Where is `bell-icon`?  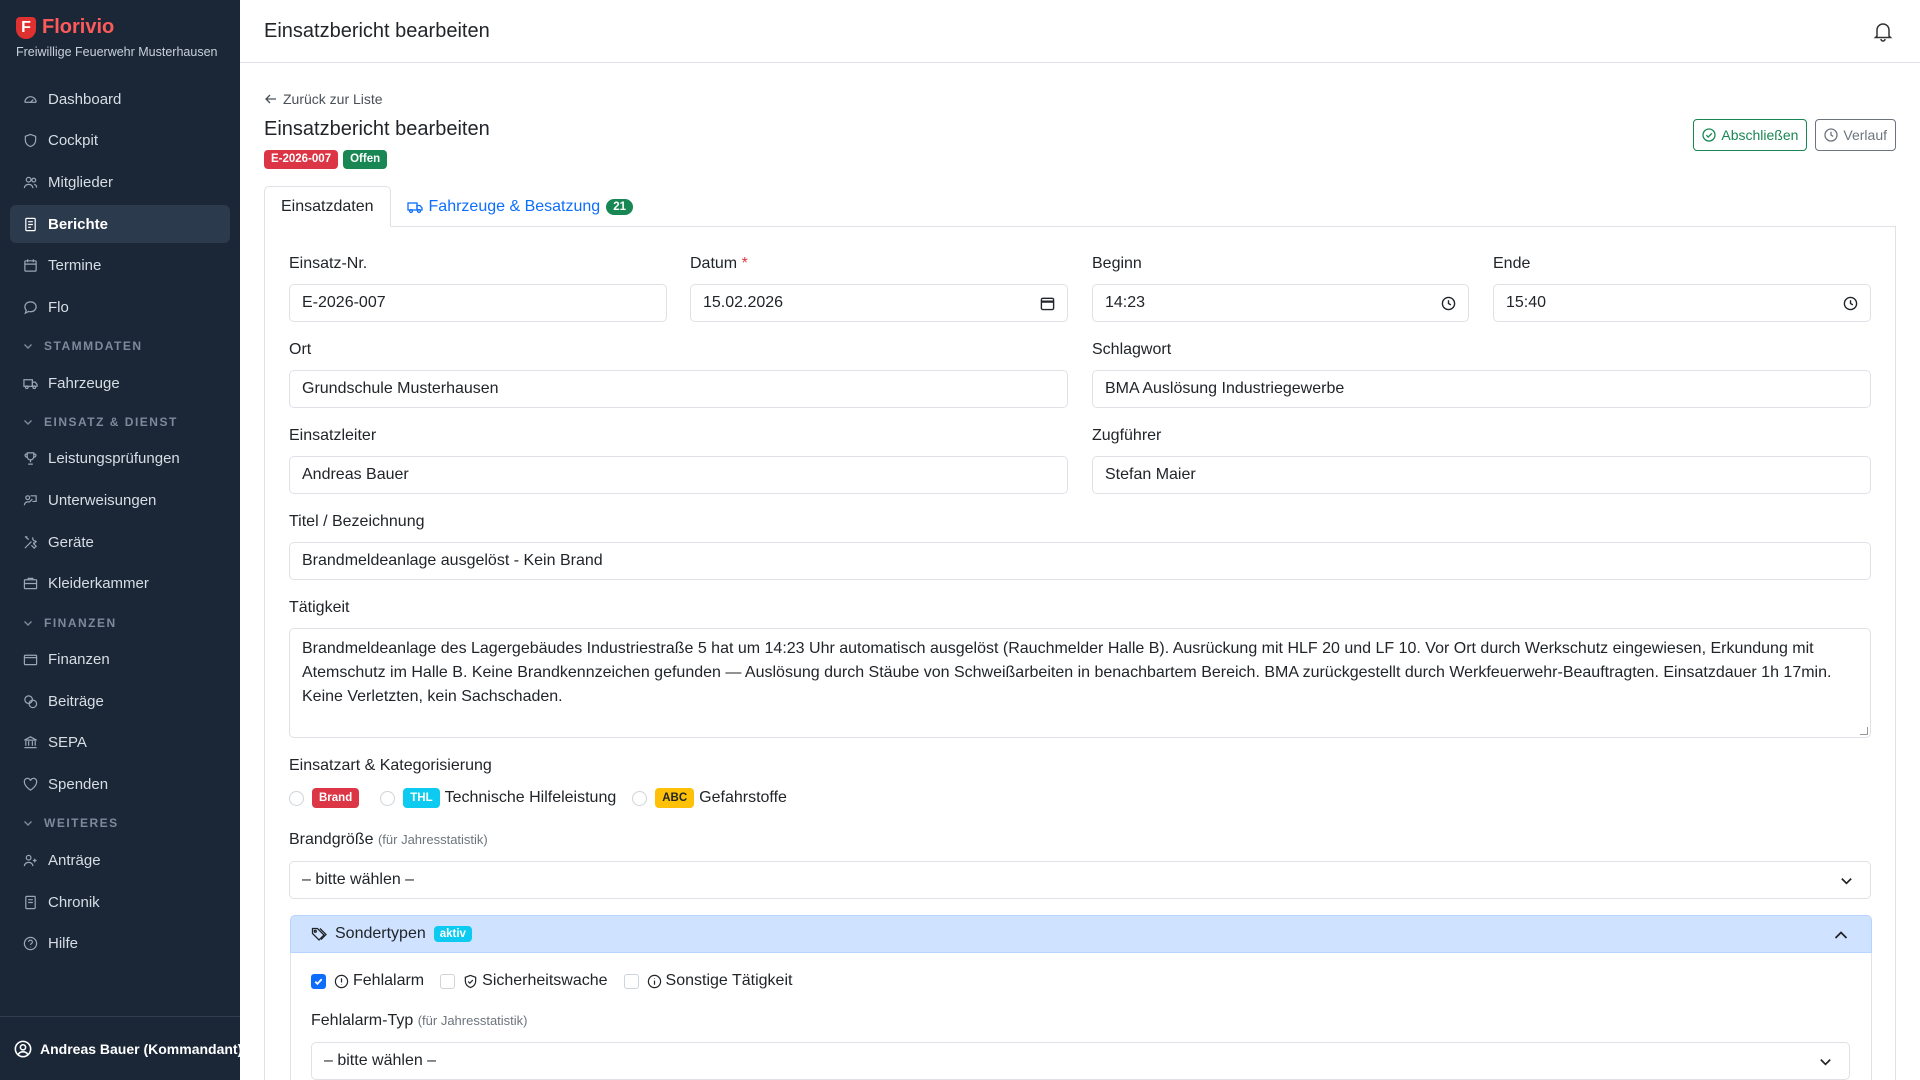
bell-icon is located at coordinates (1883, 31).